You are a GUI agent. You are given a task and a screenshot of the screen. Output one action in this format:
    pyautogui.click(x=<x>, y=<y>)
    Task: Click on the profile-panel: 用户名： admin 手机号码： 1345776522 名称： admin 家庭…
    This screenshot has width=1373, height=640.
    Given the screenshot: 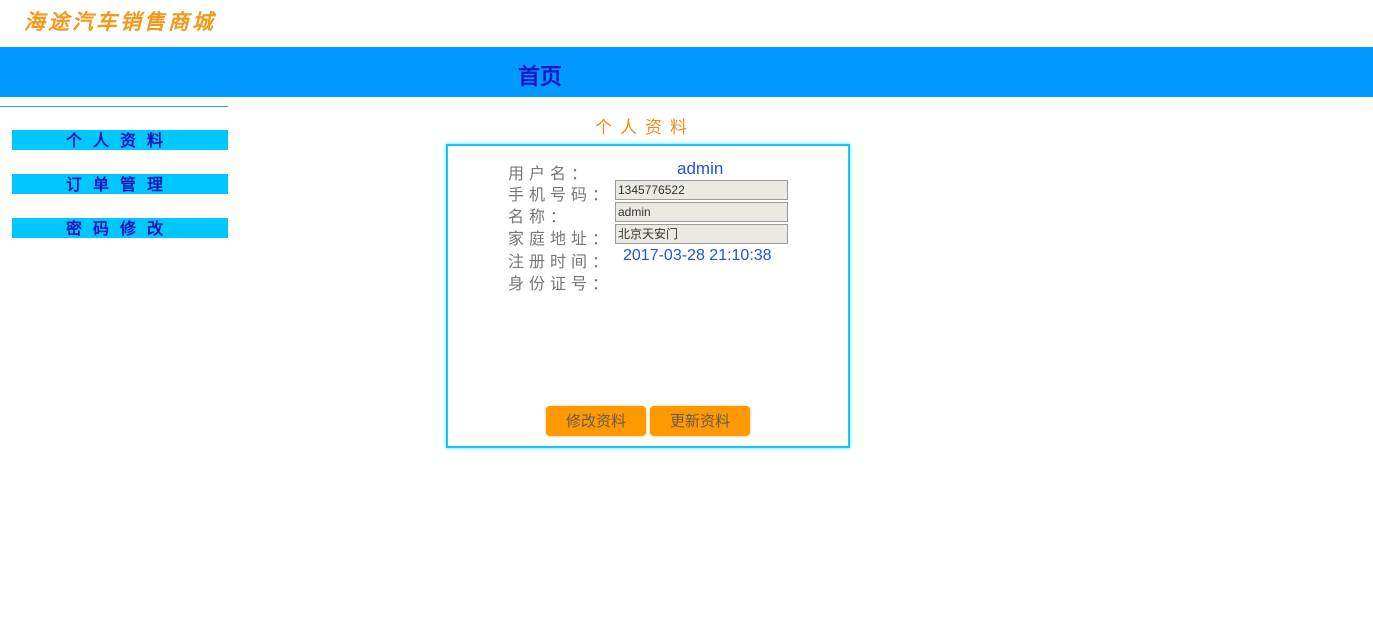 What is the action you would take?
    pyautogui.click(x=648, y=296)
    